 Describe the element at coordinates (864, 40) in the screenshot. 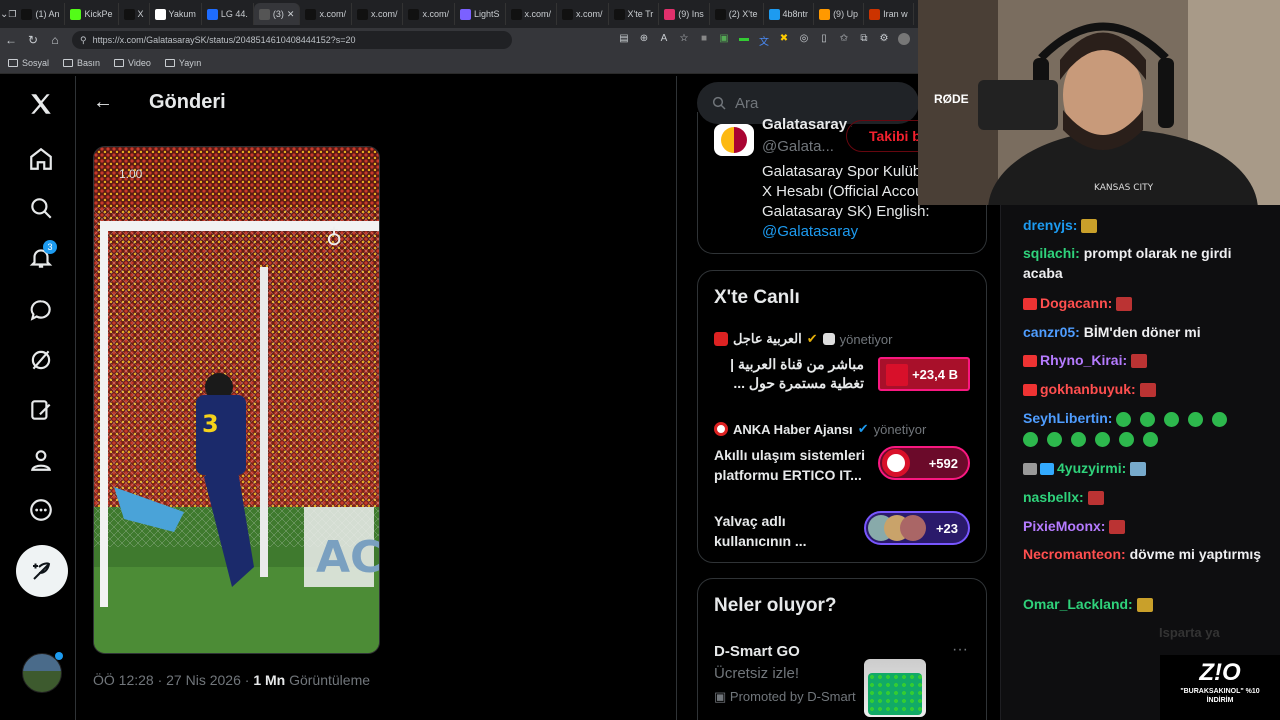

I see `collections-icon: ⧉` at that location.